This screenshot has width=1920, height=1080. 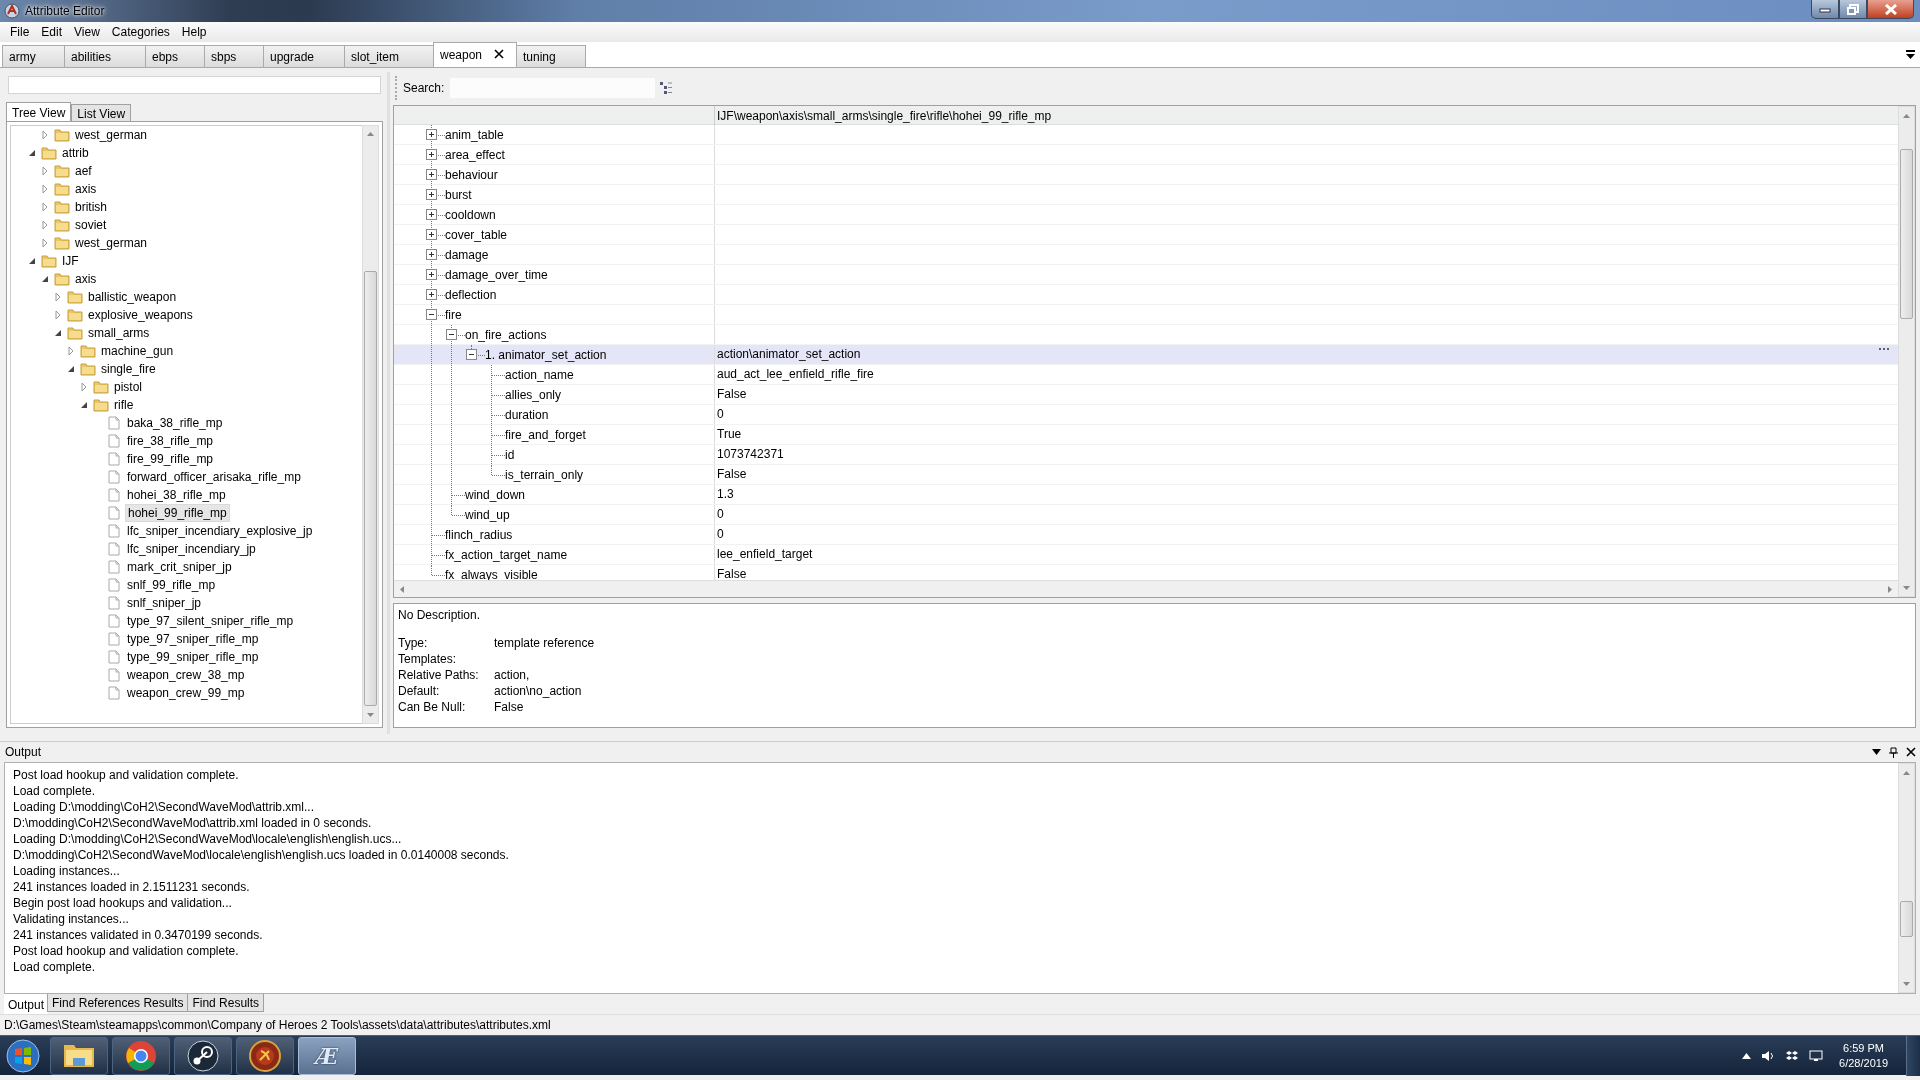 What do you see at coordinates (191, 549) in the screenshot?
I see `tree-item: lfc_sniper_incendiary_jp` at bounding box center [191, 549].